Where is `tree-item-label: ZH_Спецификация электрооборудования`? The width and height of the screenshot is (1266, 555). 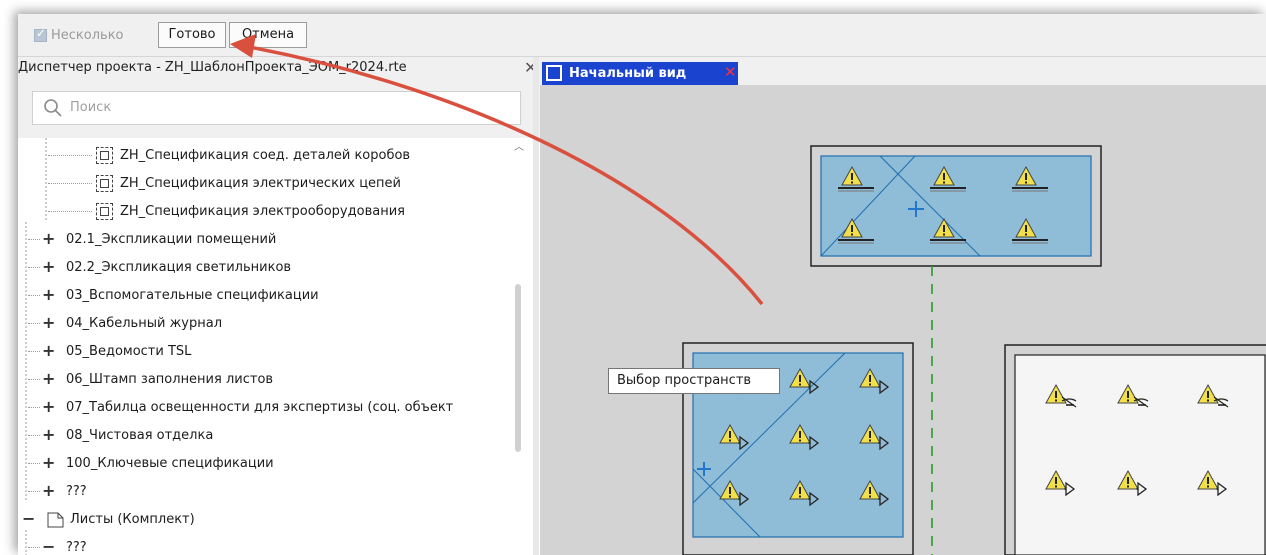 tree-item-label: ZH_Спецификация электрооборудования is located at coordinates (262, 211).